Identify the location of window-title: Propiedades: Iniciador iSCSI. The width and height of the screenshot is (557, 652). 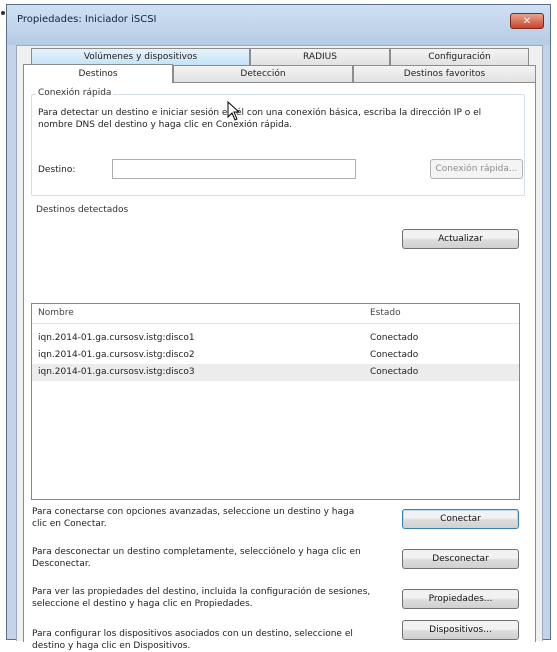
(87, 19).